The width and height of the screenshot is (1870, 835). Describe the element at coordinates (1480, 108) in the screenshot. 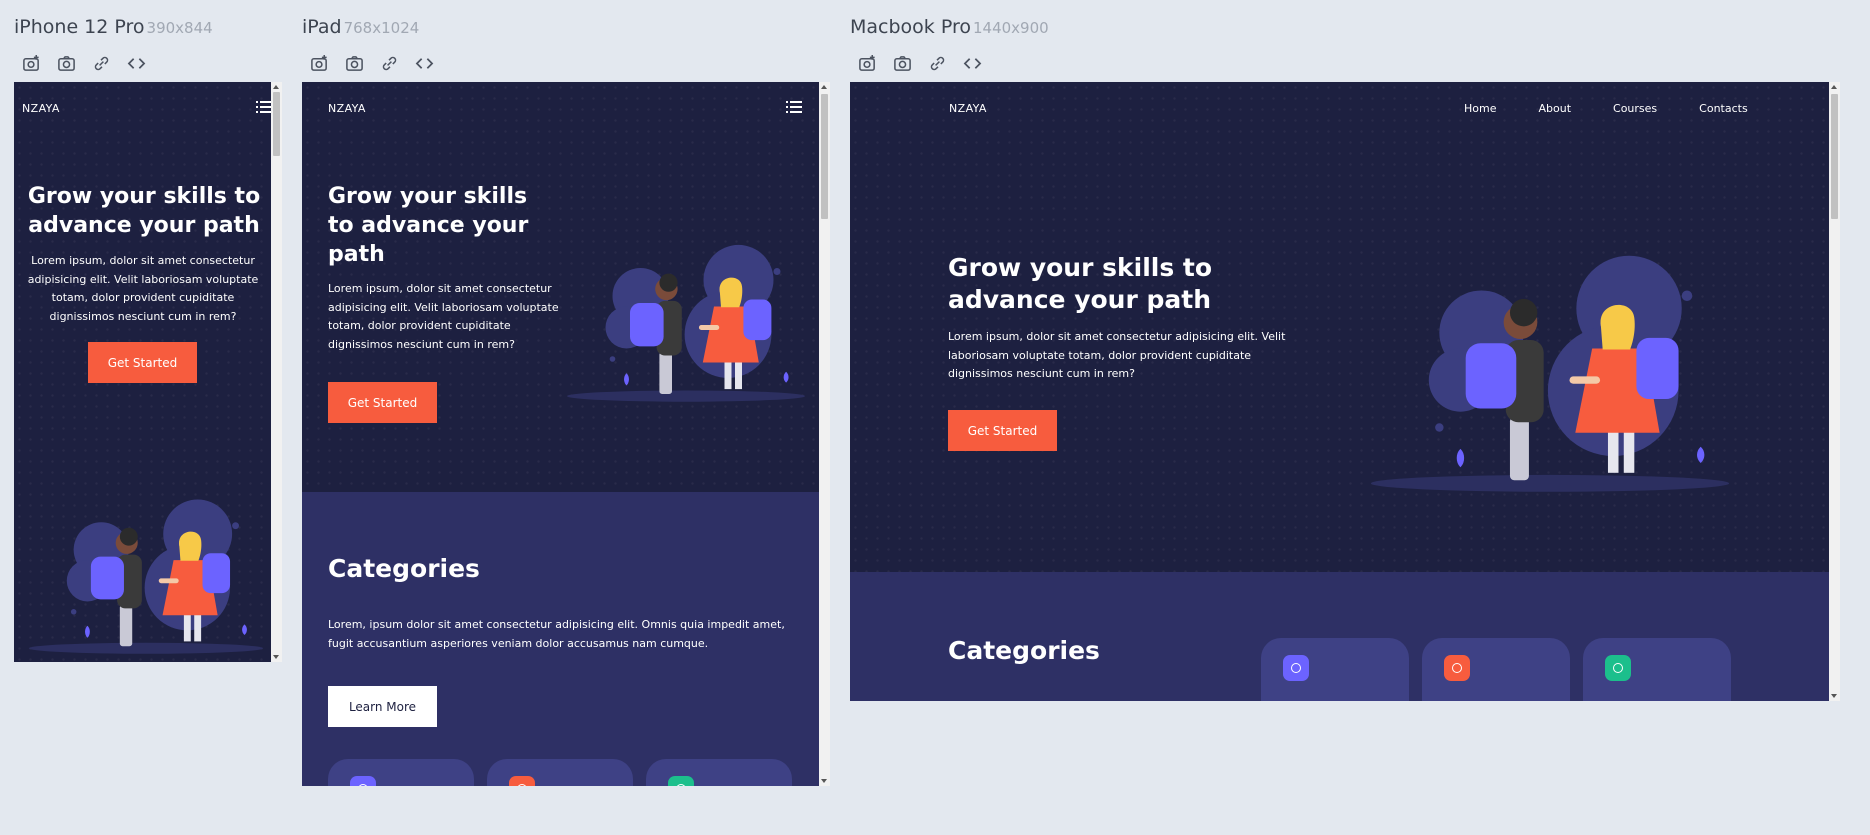

I see `nav-home: Home` at that location.